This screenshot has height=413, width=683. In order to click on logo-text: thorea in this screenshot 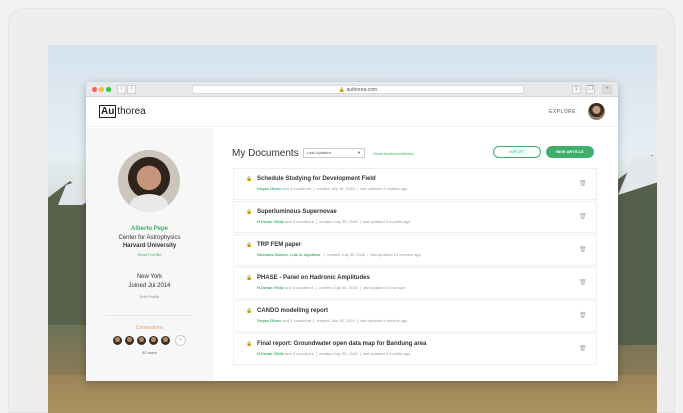, I will do `click(131, 111)`.